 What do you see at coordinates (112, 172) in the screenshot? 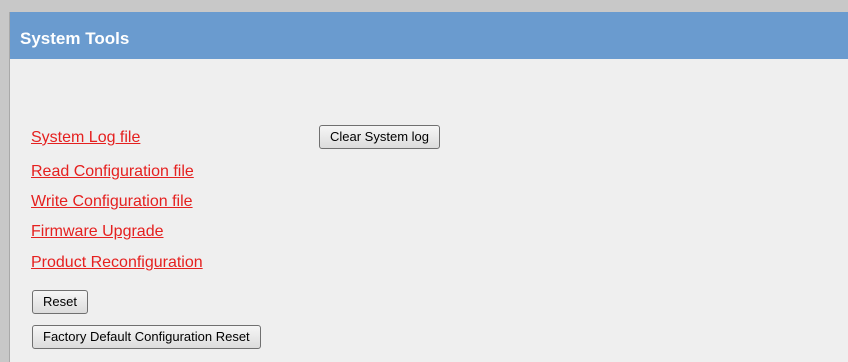
I see `read-configuration-file-link: Read Configuration file` at bounding box center [112, 172].